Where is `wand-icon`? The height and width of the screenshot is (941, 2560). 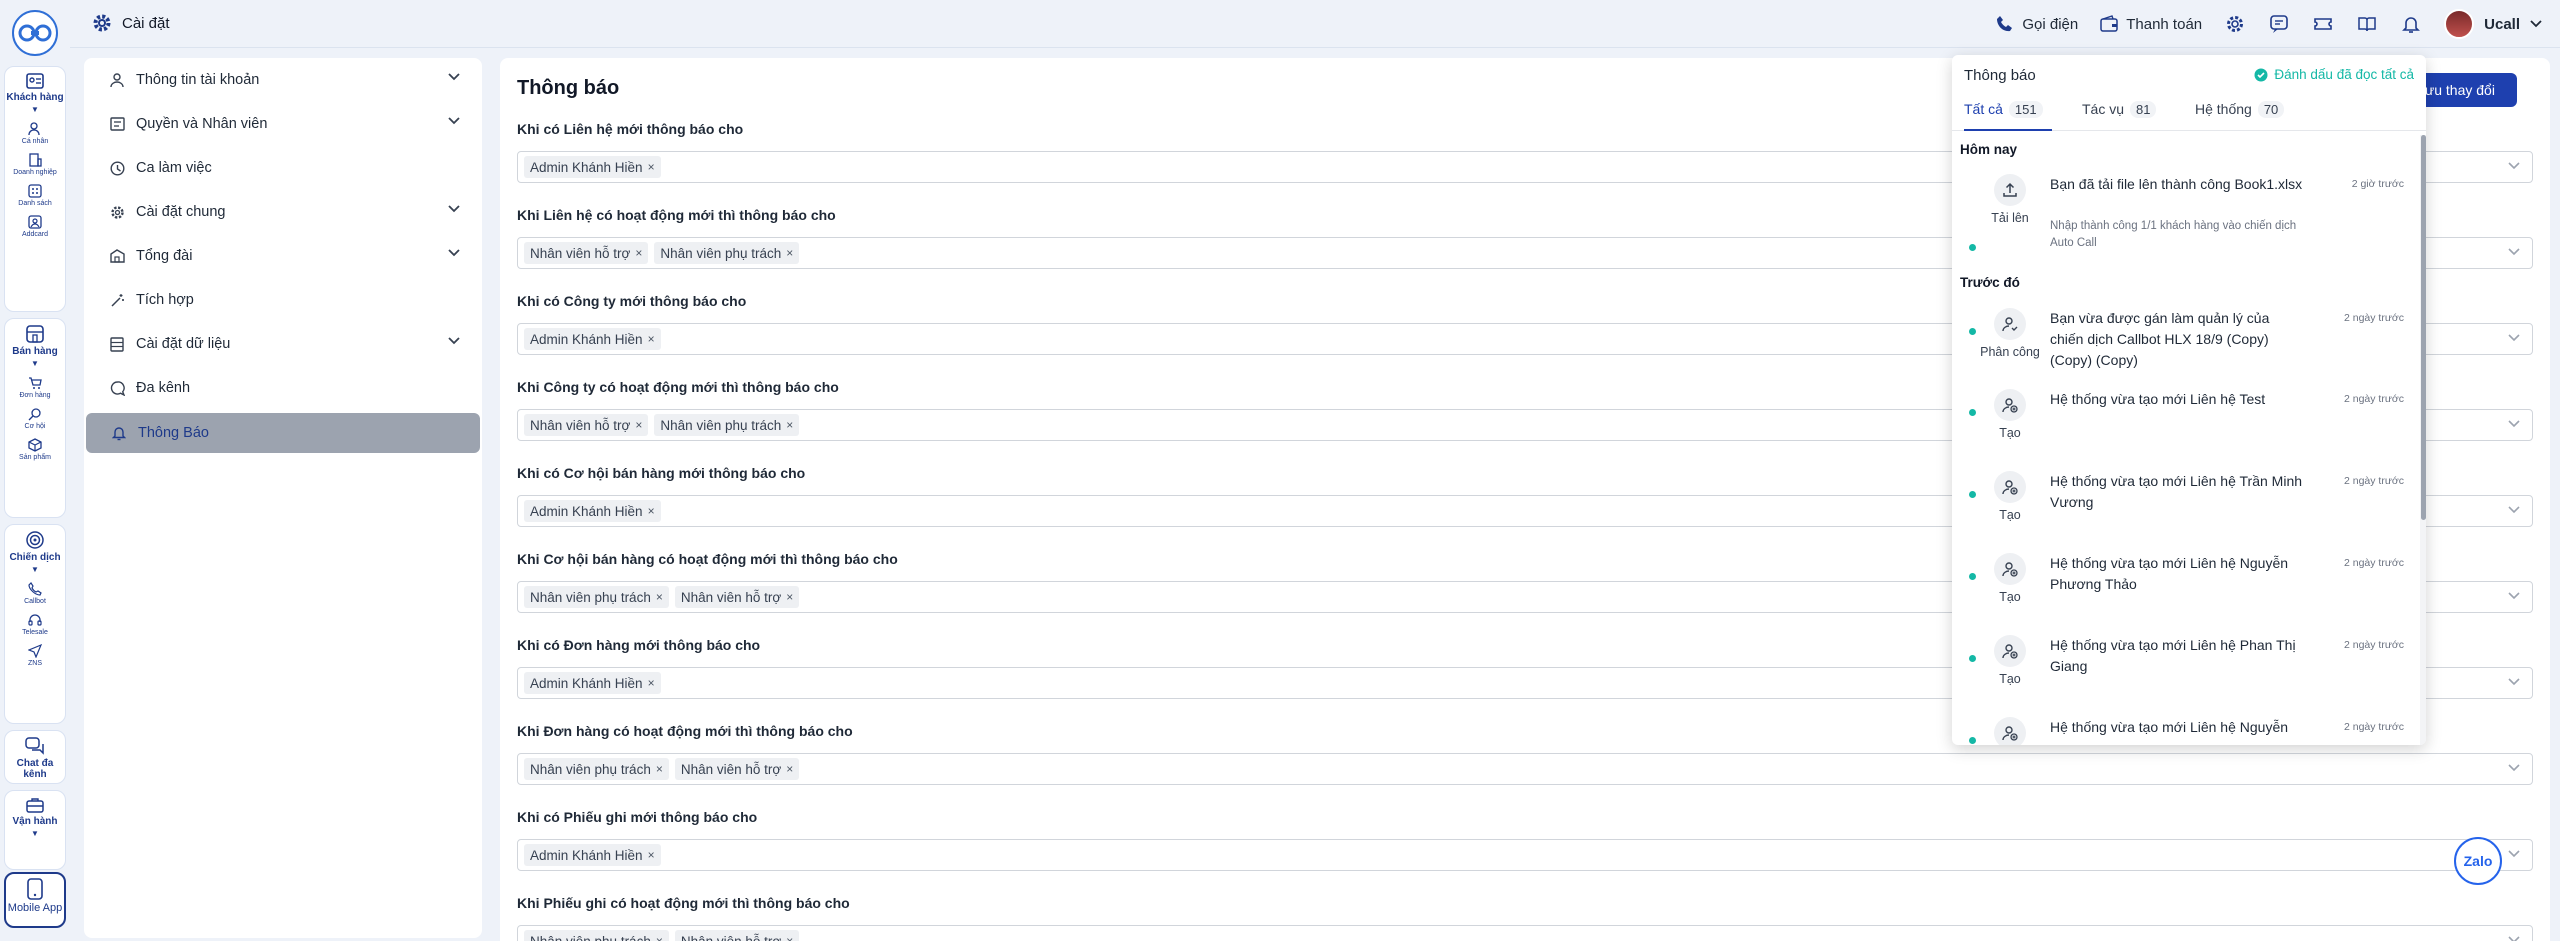
wand-icon is located at coordinates (117, 300).